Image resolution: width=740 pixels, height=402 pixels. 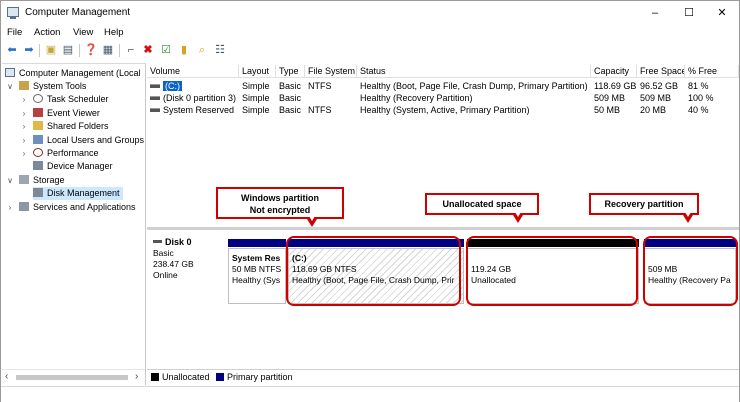 I want to click on minimize-button: –, so click(x=655, y=13).